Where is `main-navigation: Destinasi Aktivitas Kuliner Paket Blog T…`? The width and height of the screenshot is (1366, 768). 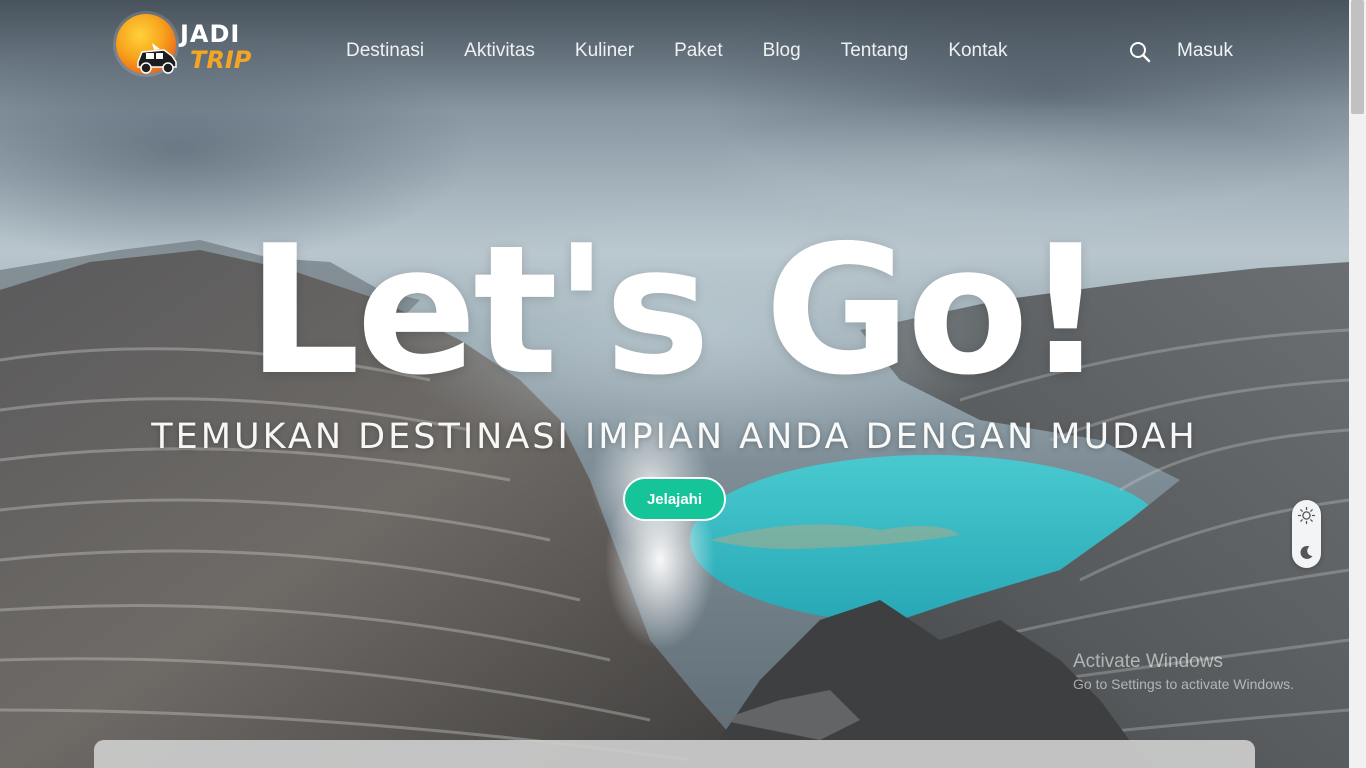
main-navigation: Destinasi Aktivitas Kuliner Paket Blog T… is located at coordinates (676, 51).